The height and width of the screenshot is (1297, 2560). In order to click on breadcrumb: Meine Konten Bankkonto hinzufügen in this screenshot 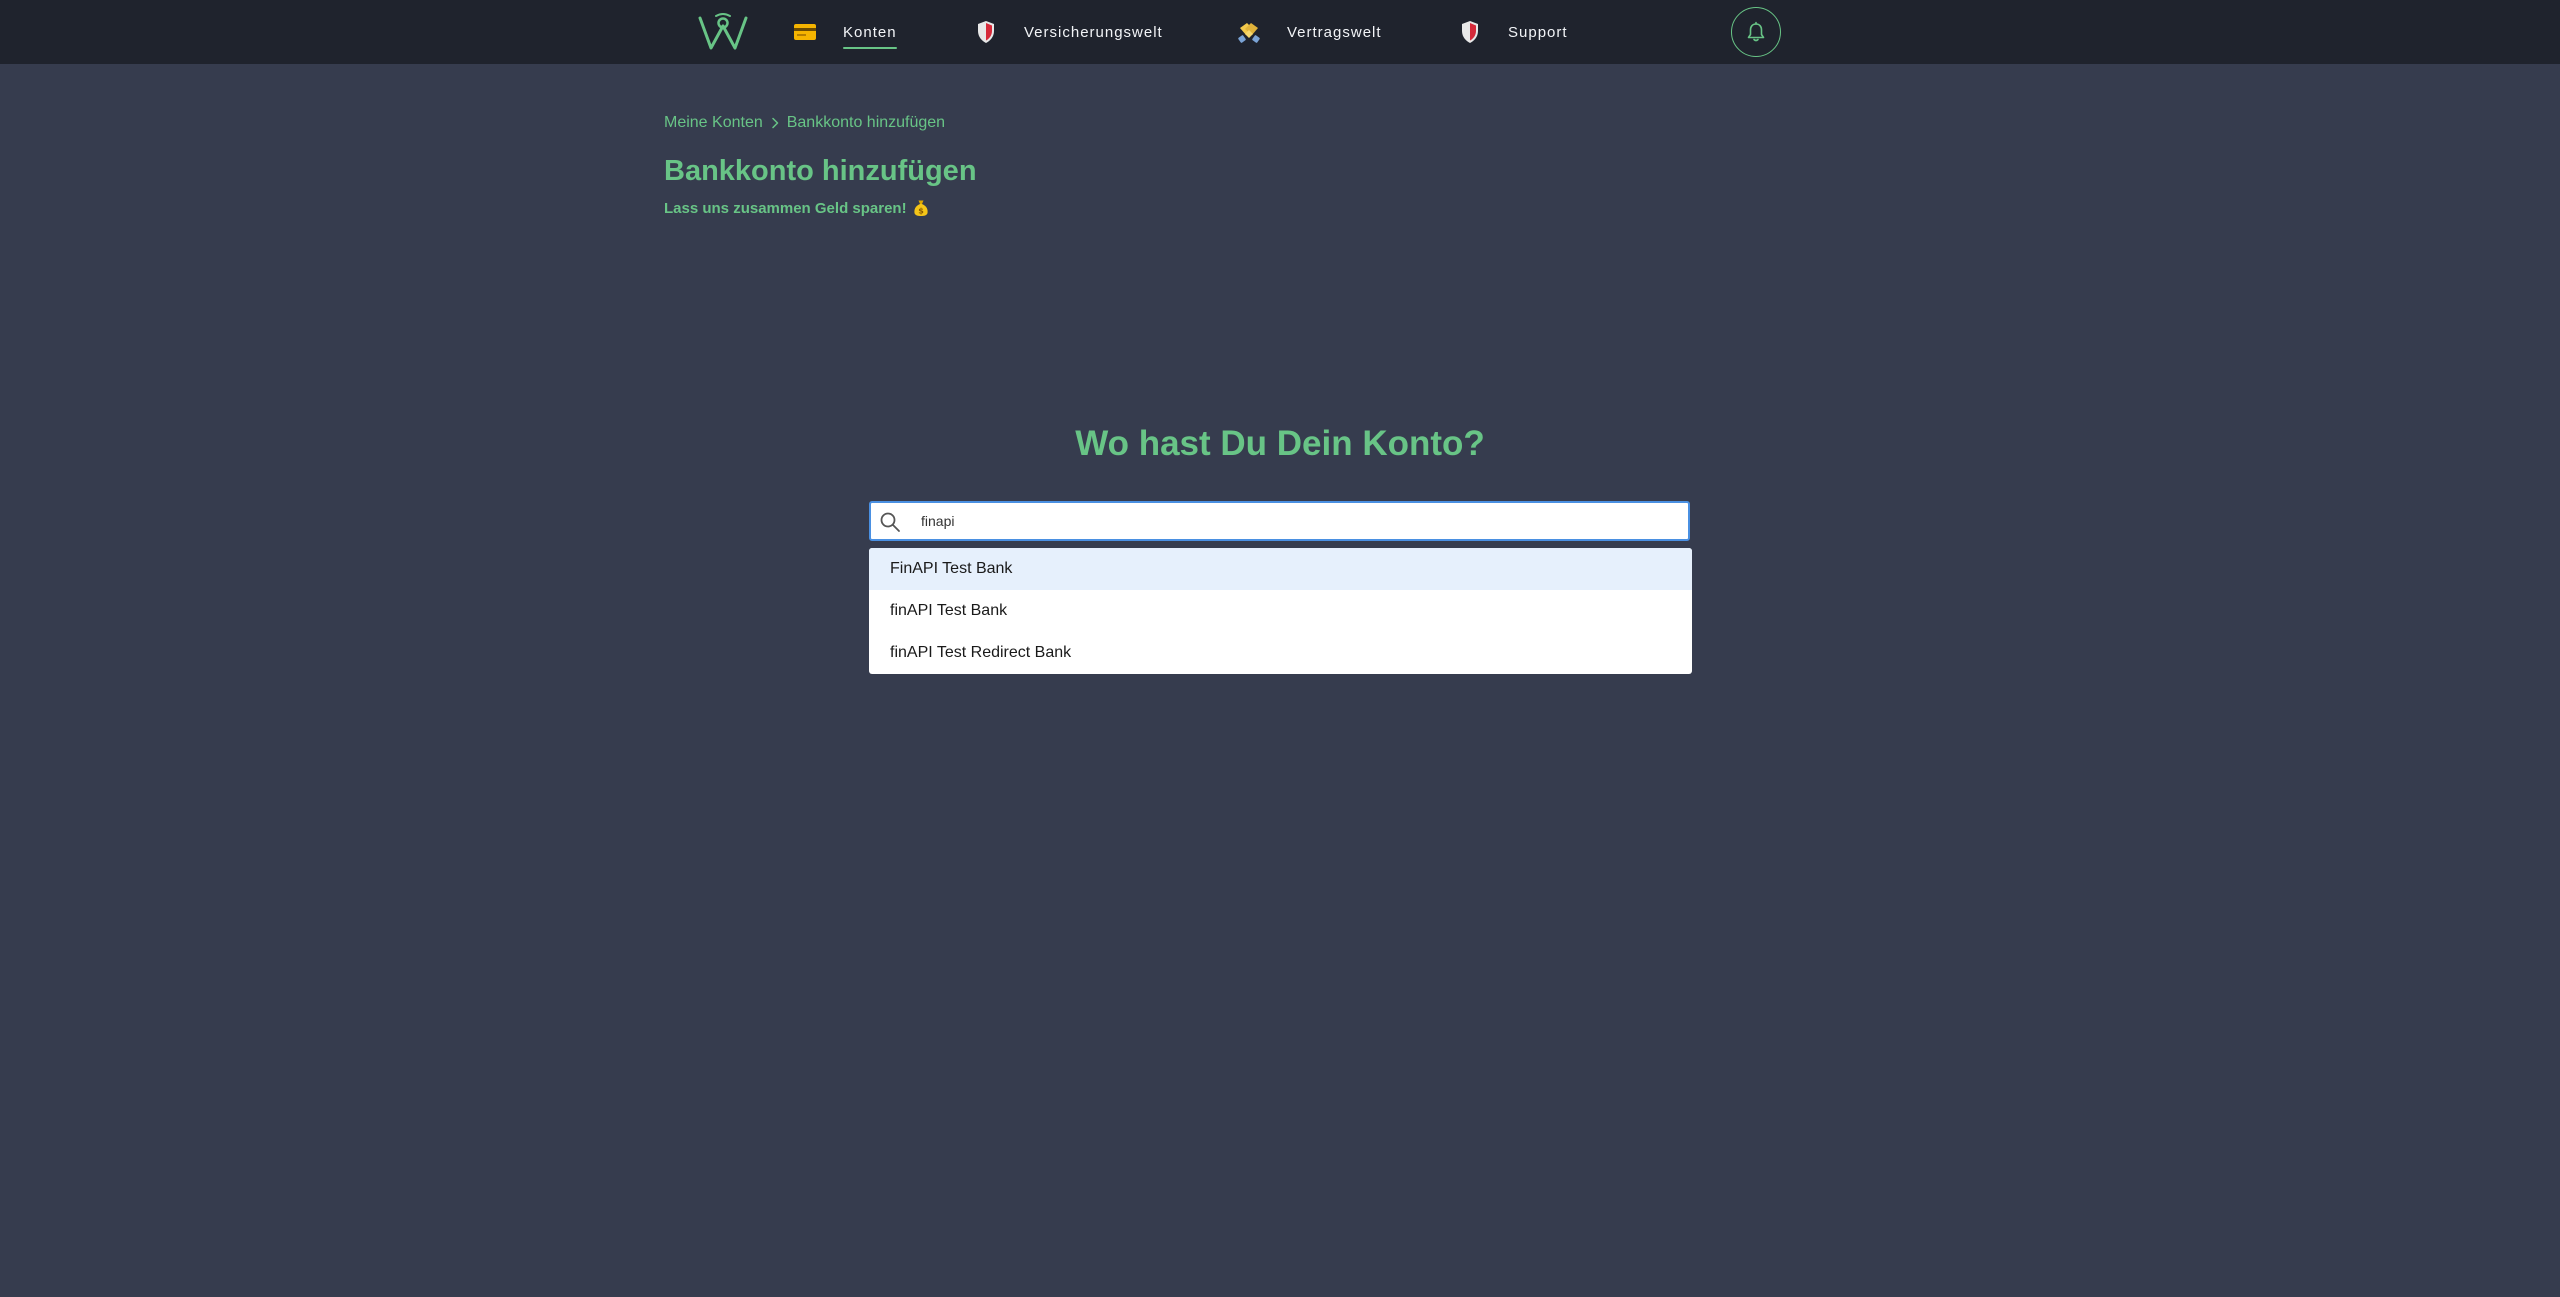, I will do `click(804, 123)`.